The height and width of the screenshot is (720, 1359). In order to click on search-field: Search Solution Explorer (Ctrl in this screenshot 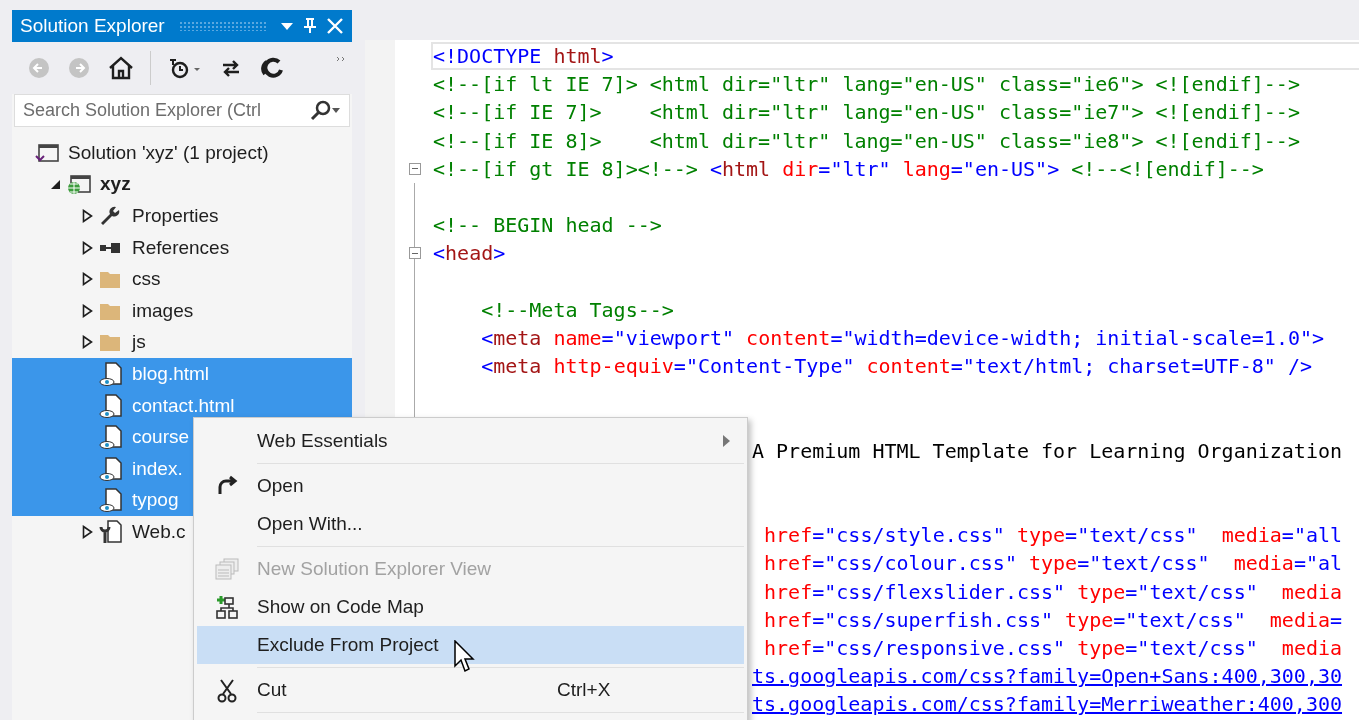, I will do `click(182, 110)`.